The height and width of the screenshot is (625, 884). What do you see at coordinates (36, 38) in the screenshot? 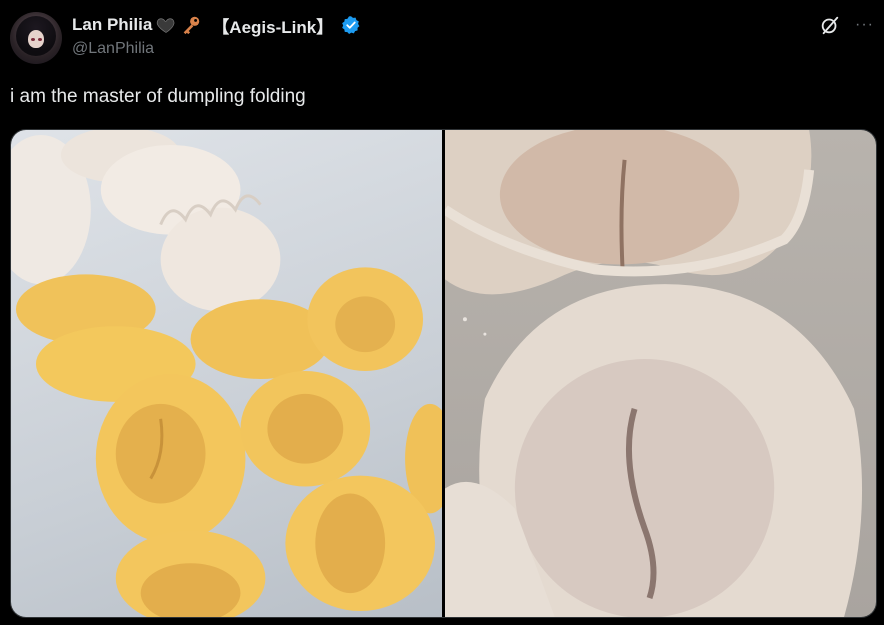
I see `avatar` at bounding box center [36, 38].